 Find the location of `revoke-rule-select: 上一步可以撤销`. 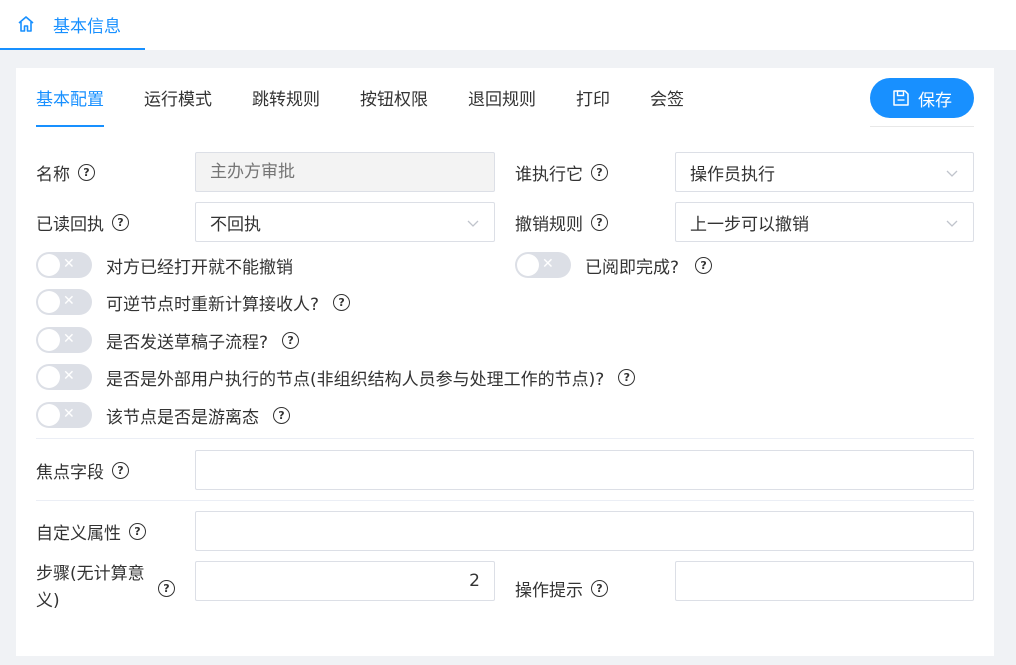

revoke-rule-select: 上一步可以撤销 is located at coordinates (824, 222).